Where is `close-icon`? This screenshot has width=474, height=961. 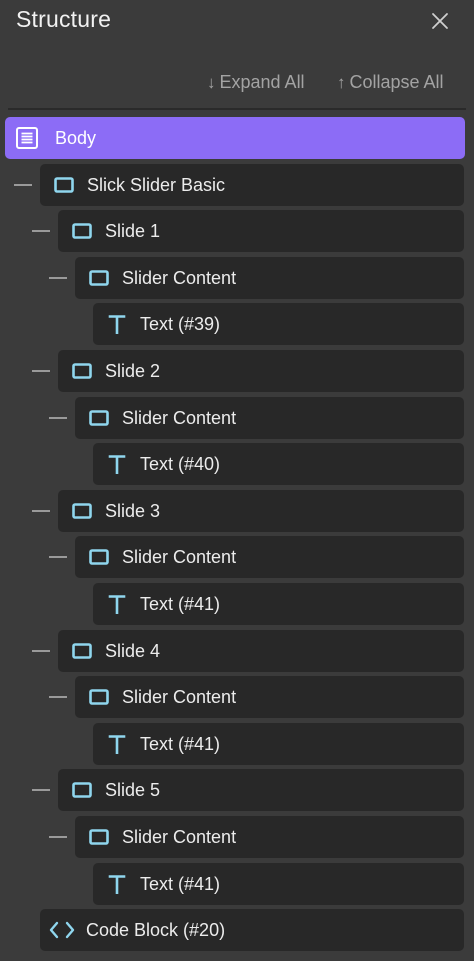
close-icon is located at coordinates (440, 21).